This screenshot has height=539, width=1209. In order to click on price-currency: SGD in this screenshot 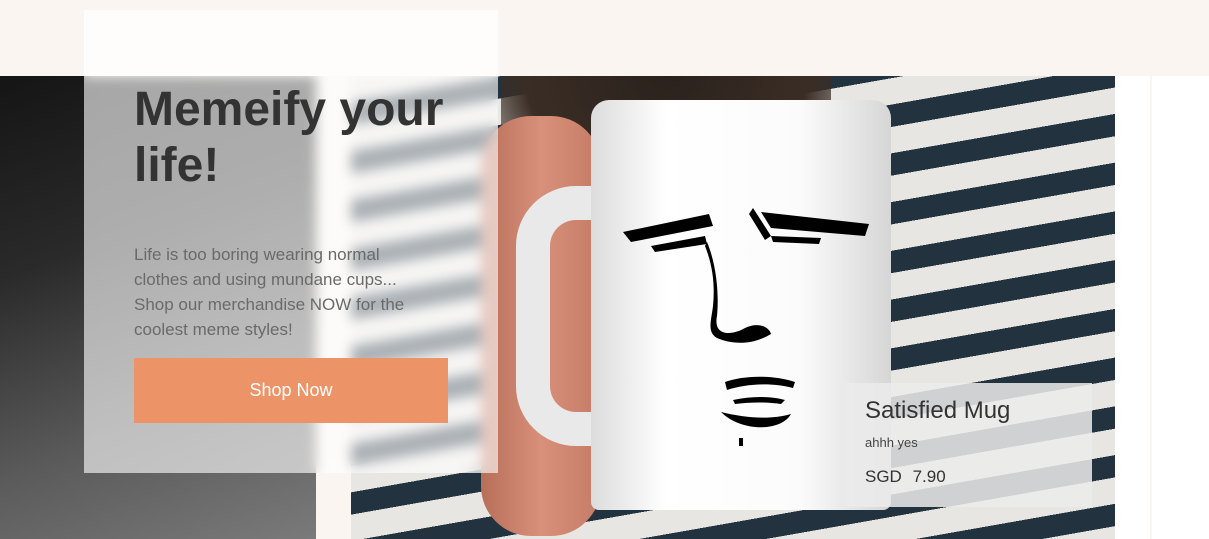, I will do `click(883, 476)`.